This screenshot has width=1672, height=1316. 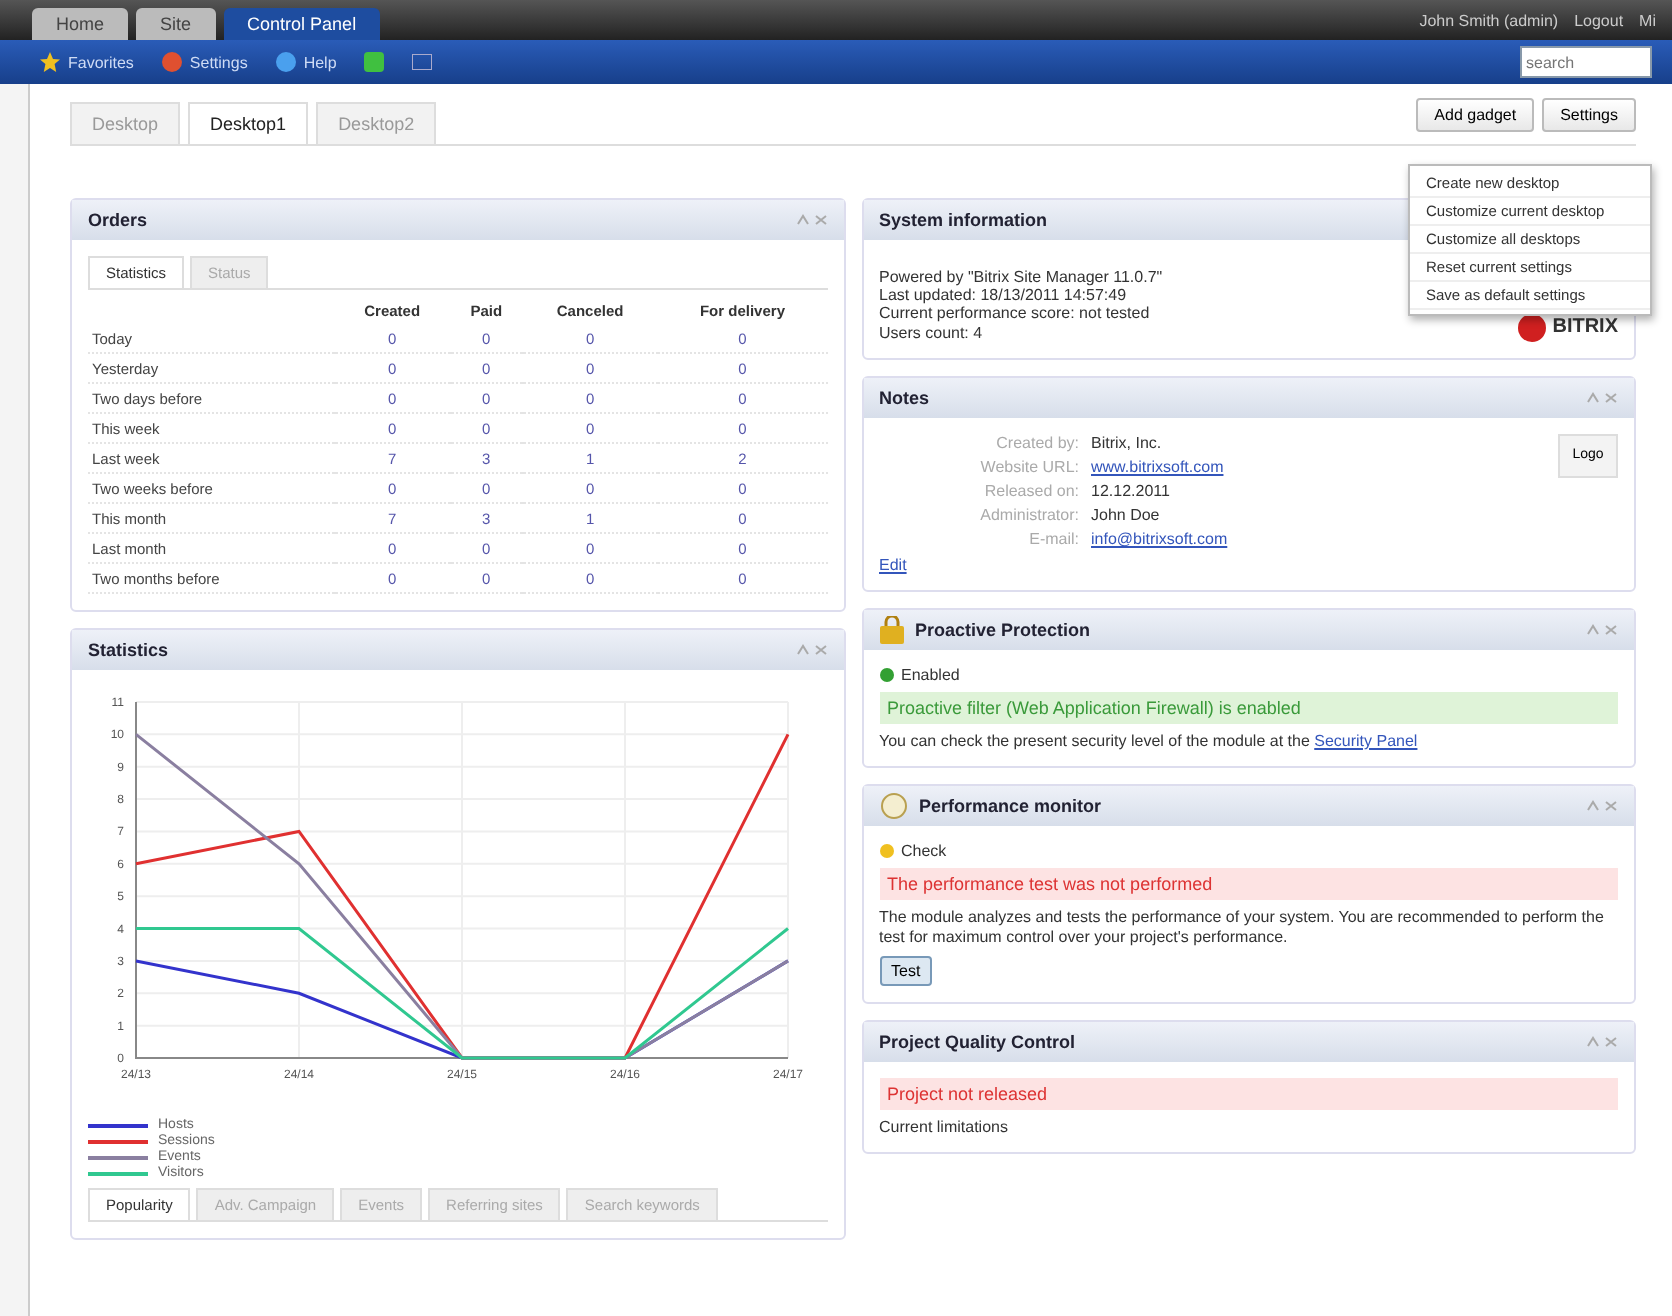 What do you see at coordinates (1248, 1093) in the screenshot?
I see `status-message: Project not released` at bounding box center [1248, 1093].